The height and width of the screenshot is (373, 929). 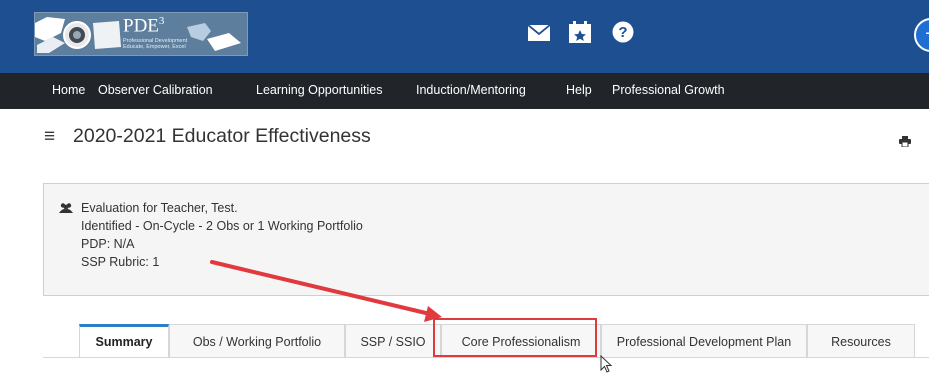 What do you see at coordinates (861, 341) in the screenshot?
I see `tab-resources: Resources` at bounding box center [861, 341].